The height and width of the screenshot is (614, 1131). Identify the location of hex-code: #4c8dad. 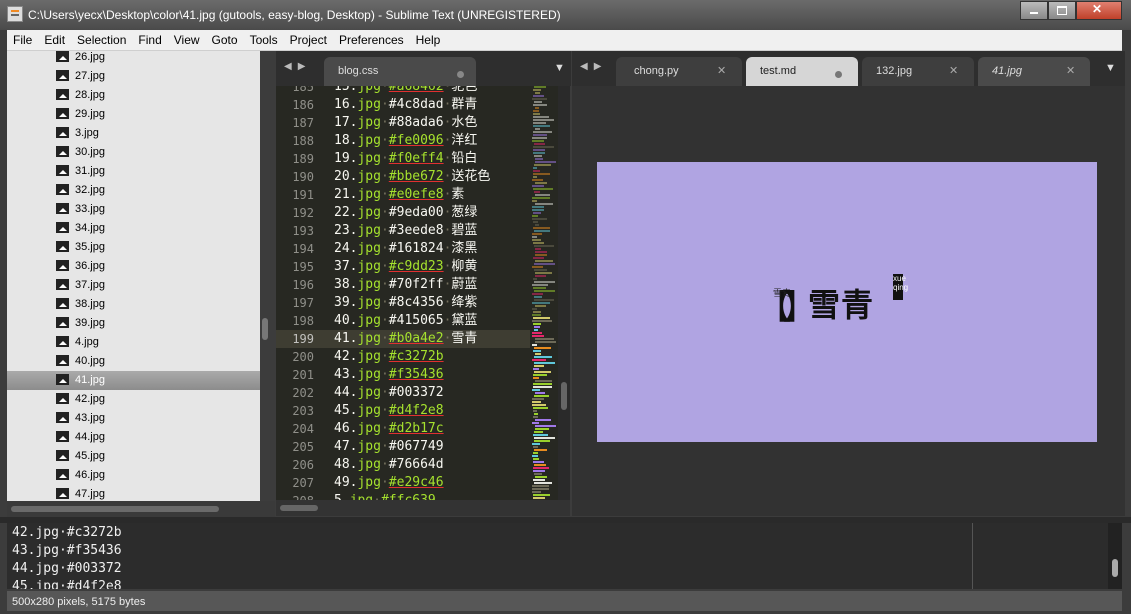
(416, 104).